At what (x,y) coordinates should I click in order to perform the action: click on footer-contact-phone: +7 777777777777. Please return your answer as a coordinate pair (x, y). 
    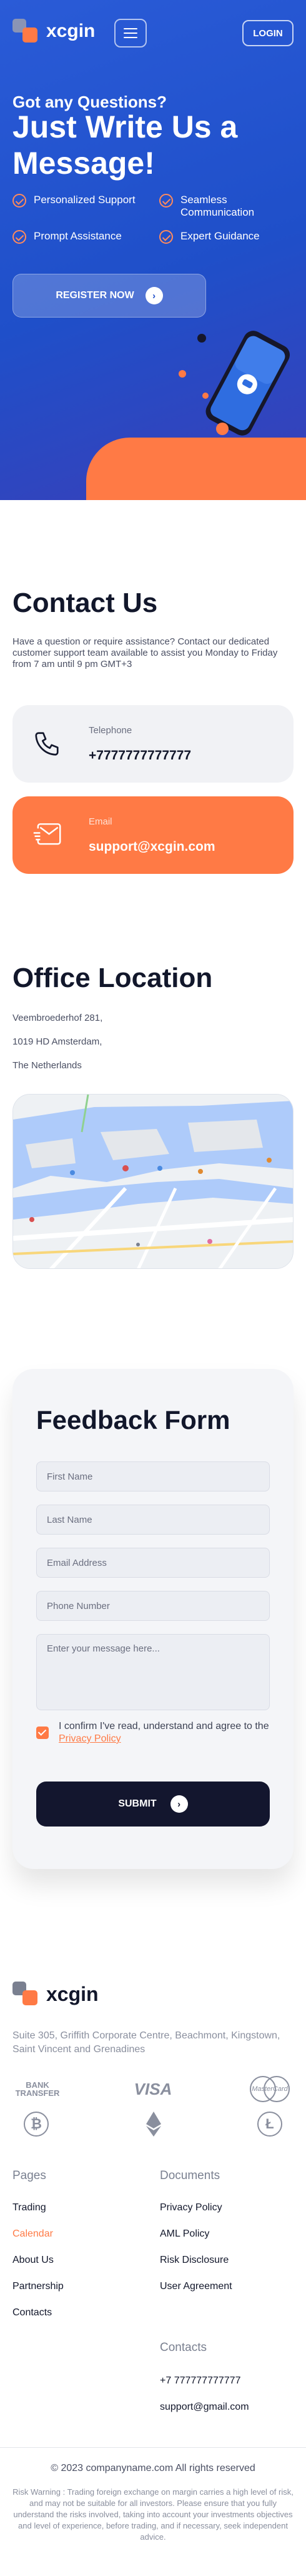
    Looking at the image, I should click on (200, 2381).